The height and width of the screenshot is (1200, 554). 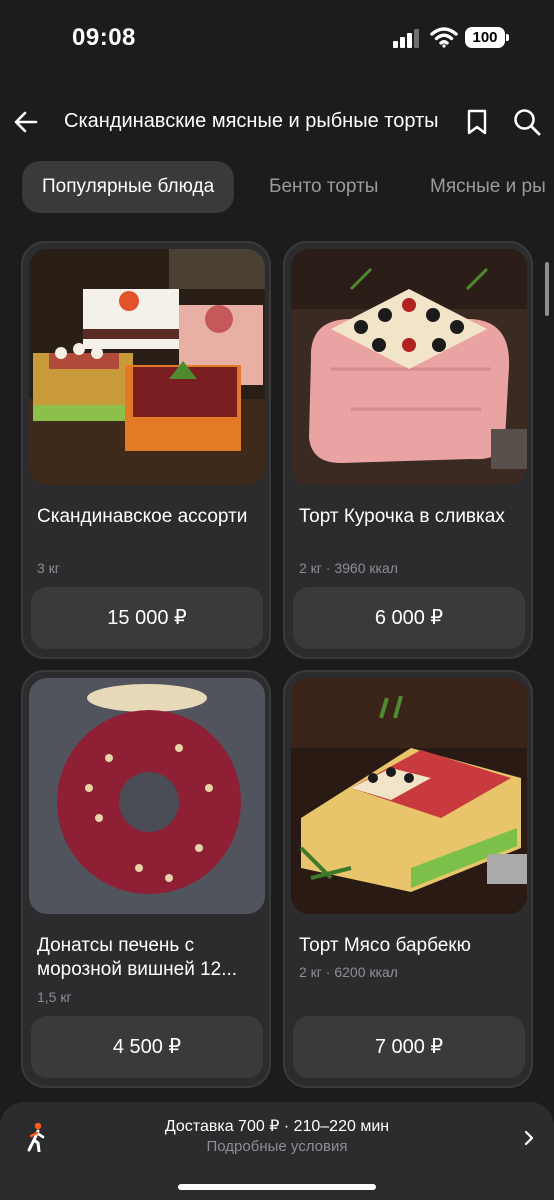 I want to click on product-name: Скандинавское ассорти, so click(x=142, y=516).